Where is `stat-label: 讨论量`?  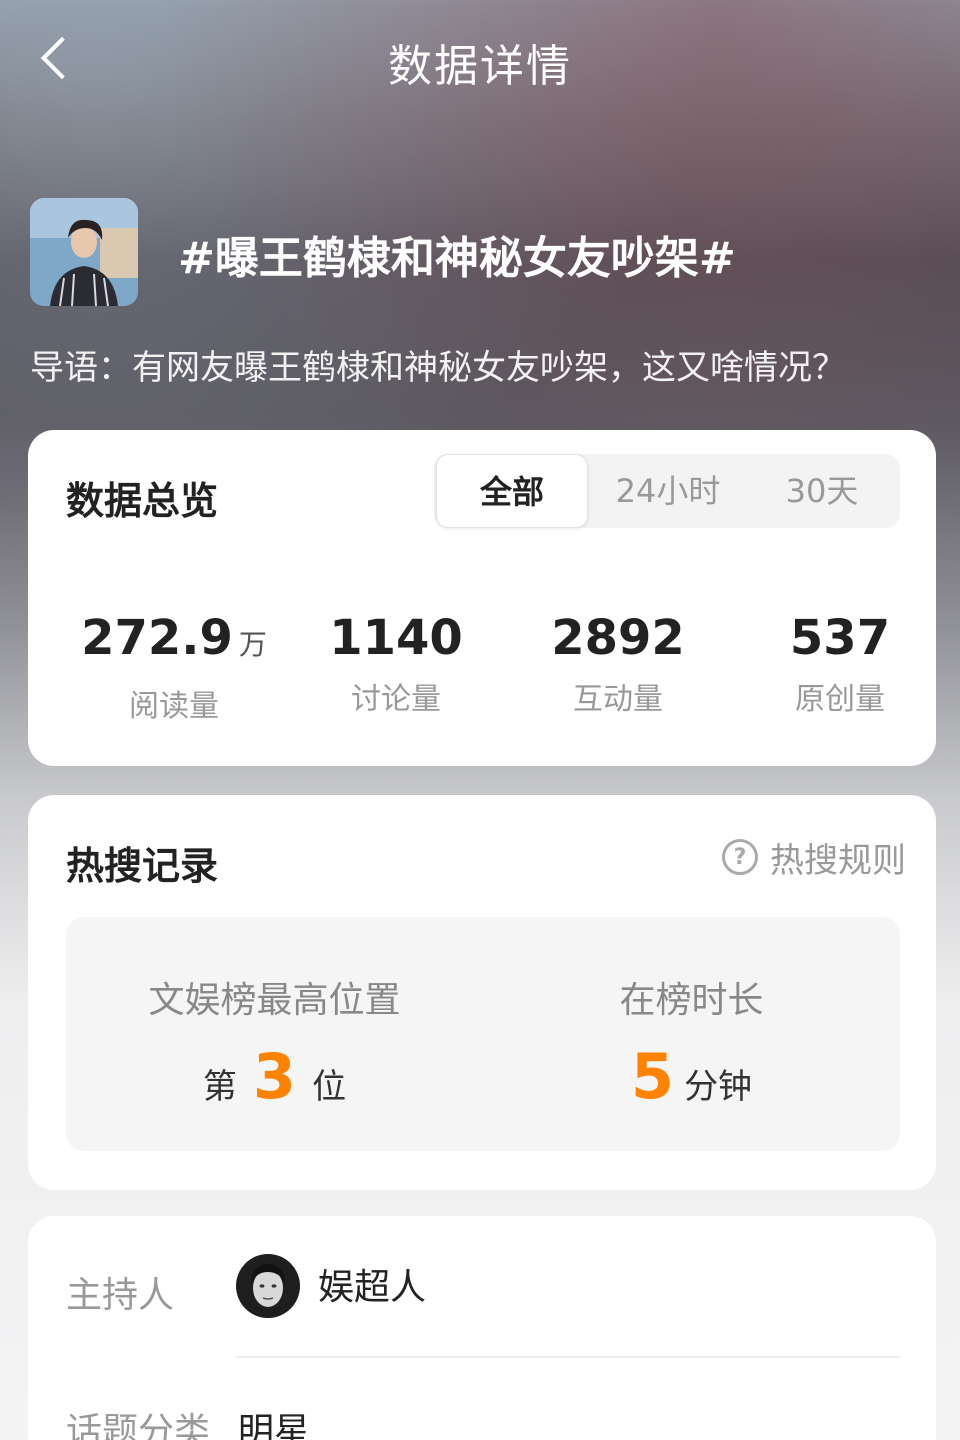
stat-label: 讨论量 is located at coordinates (396, 699).